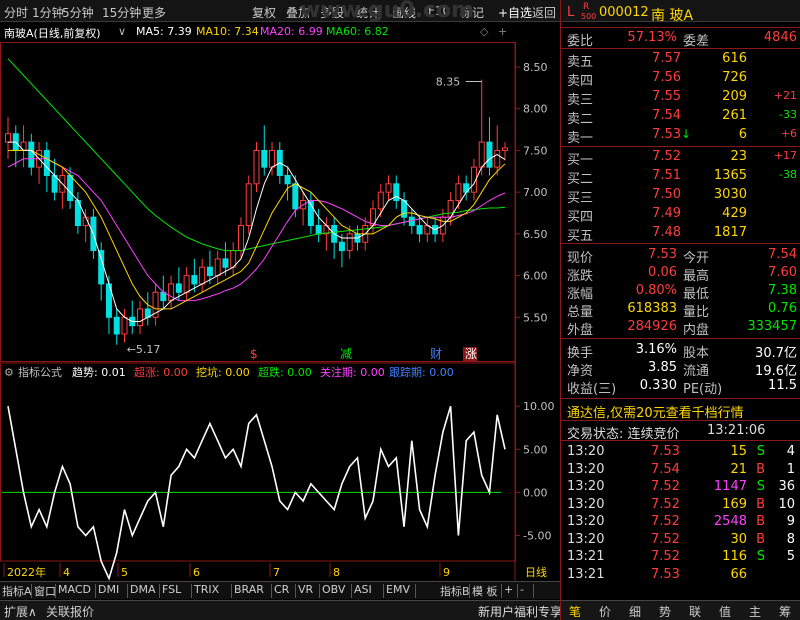 The image size is (800, 620). I want to click on detail-tab-0: 笔, so click(575, 611).